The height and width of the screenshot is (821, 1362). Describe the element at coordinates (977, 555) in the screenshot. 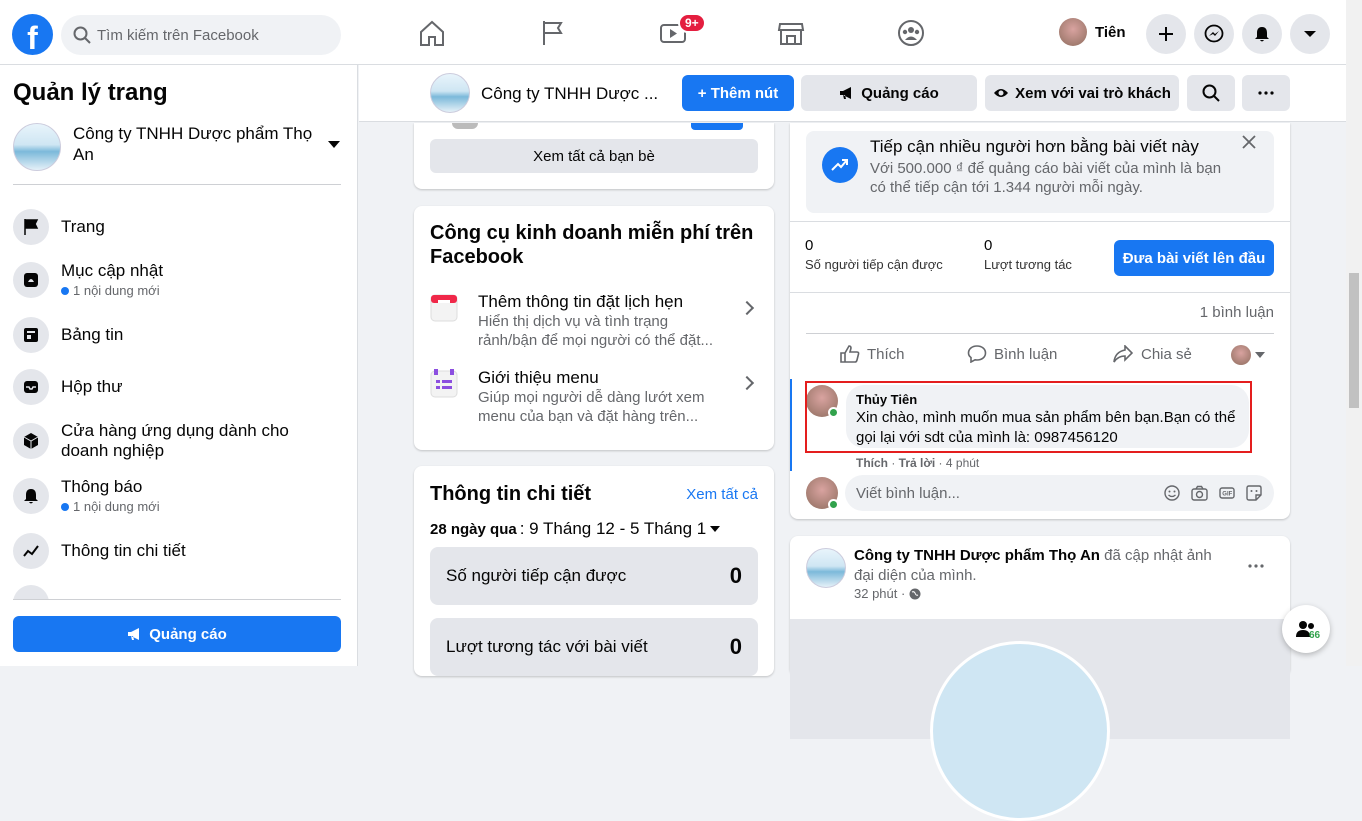

I see `post-page-name: Công ty TNHH Dược phẩm Thọ An` at that location.